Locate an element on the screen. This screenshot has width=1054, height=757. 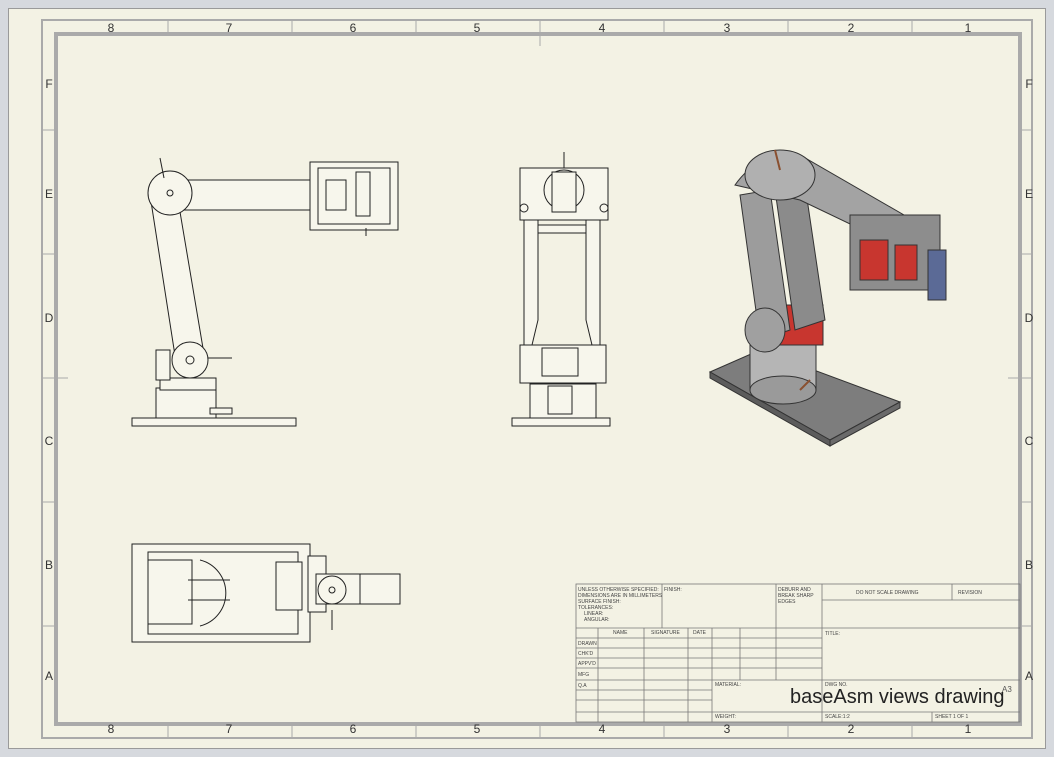
zone-col-6-top: 6 is located at coordinates (353, 28).